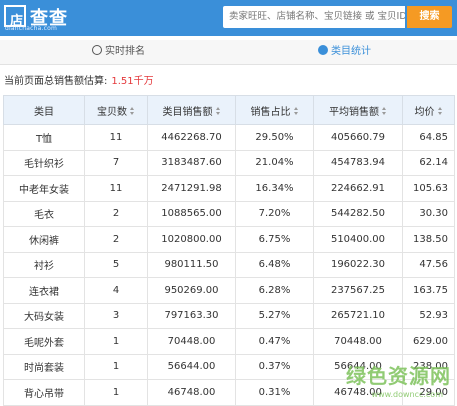  I want to click on cell-item-count: 7, so click(116, 163).